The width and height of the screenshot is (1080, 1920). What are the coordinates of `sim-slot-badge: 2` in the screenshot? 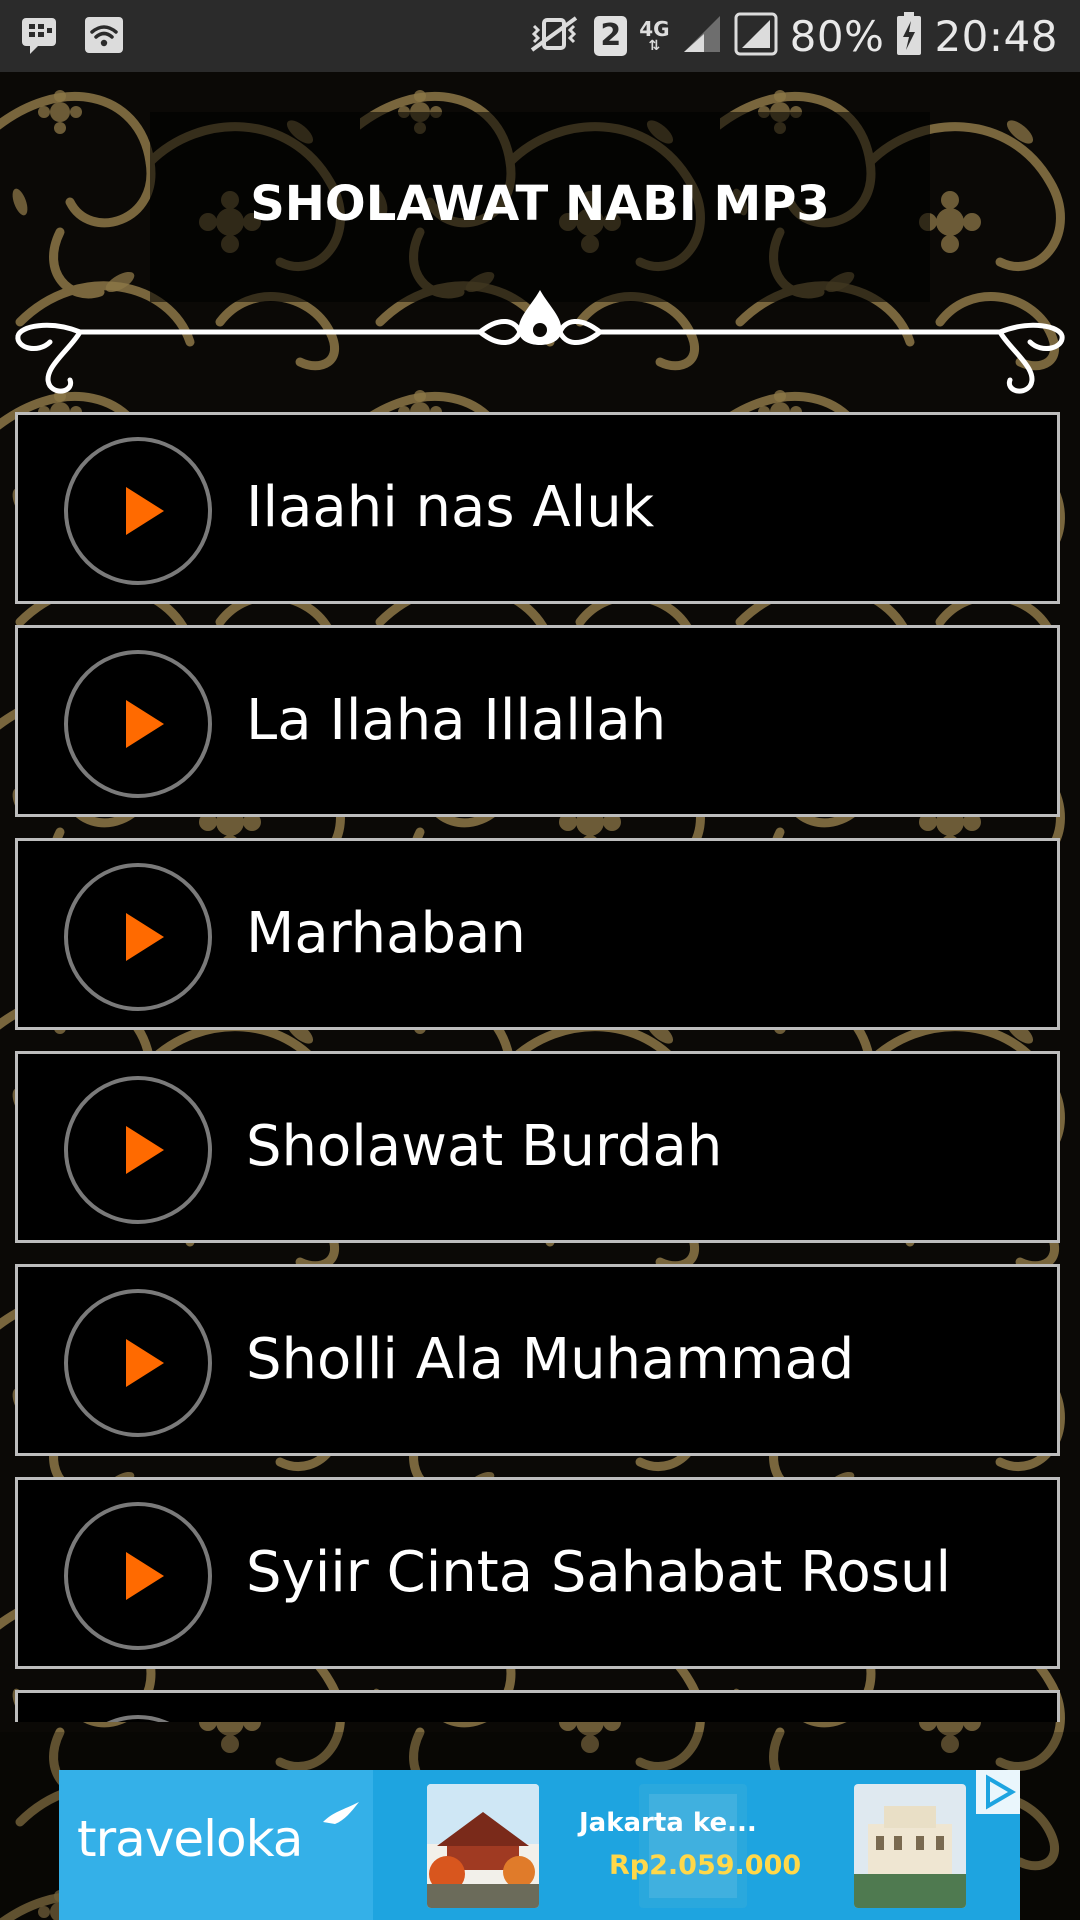 It's located at (611, 36).